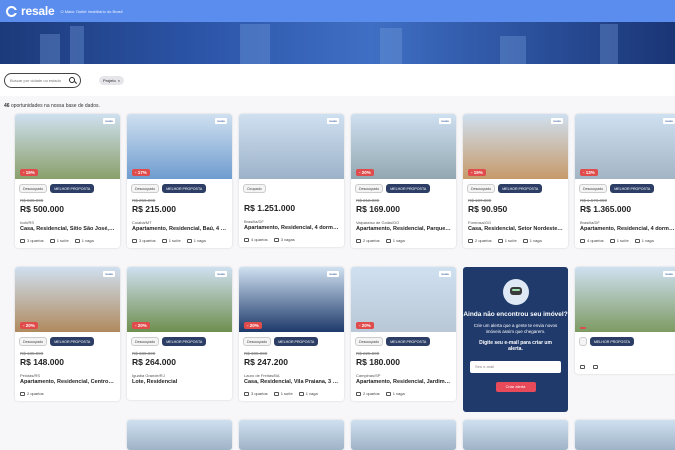  I want to click on filter-chip: Projeto ×, so click(112, 80).